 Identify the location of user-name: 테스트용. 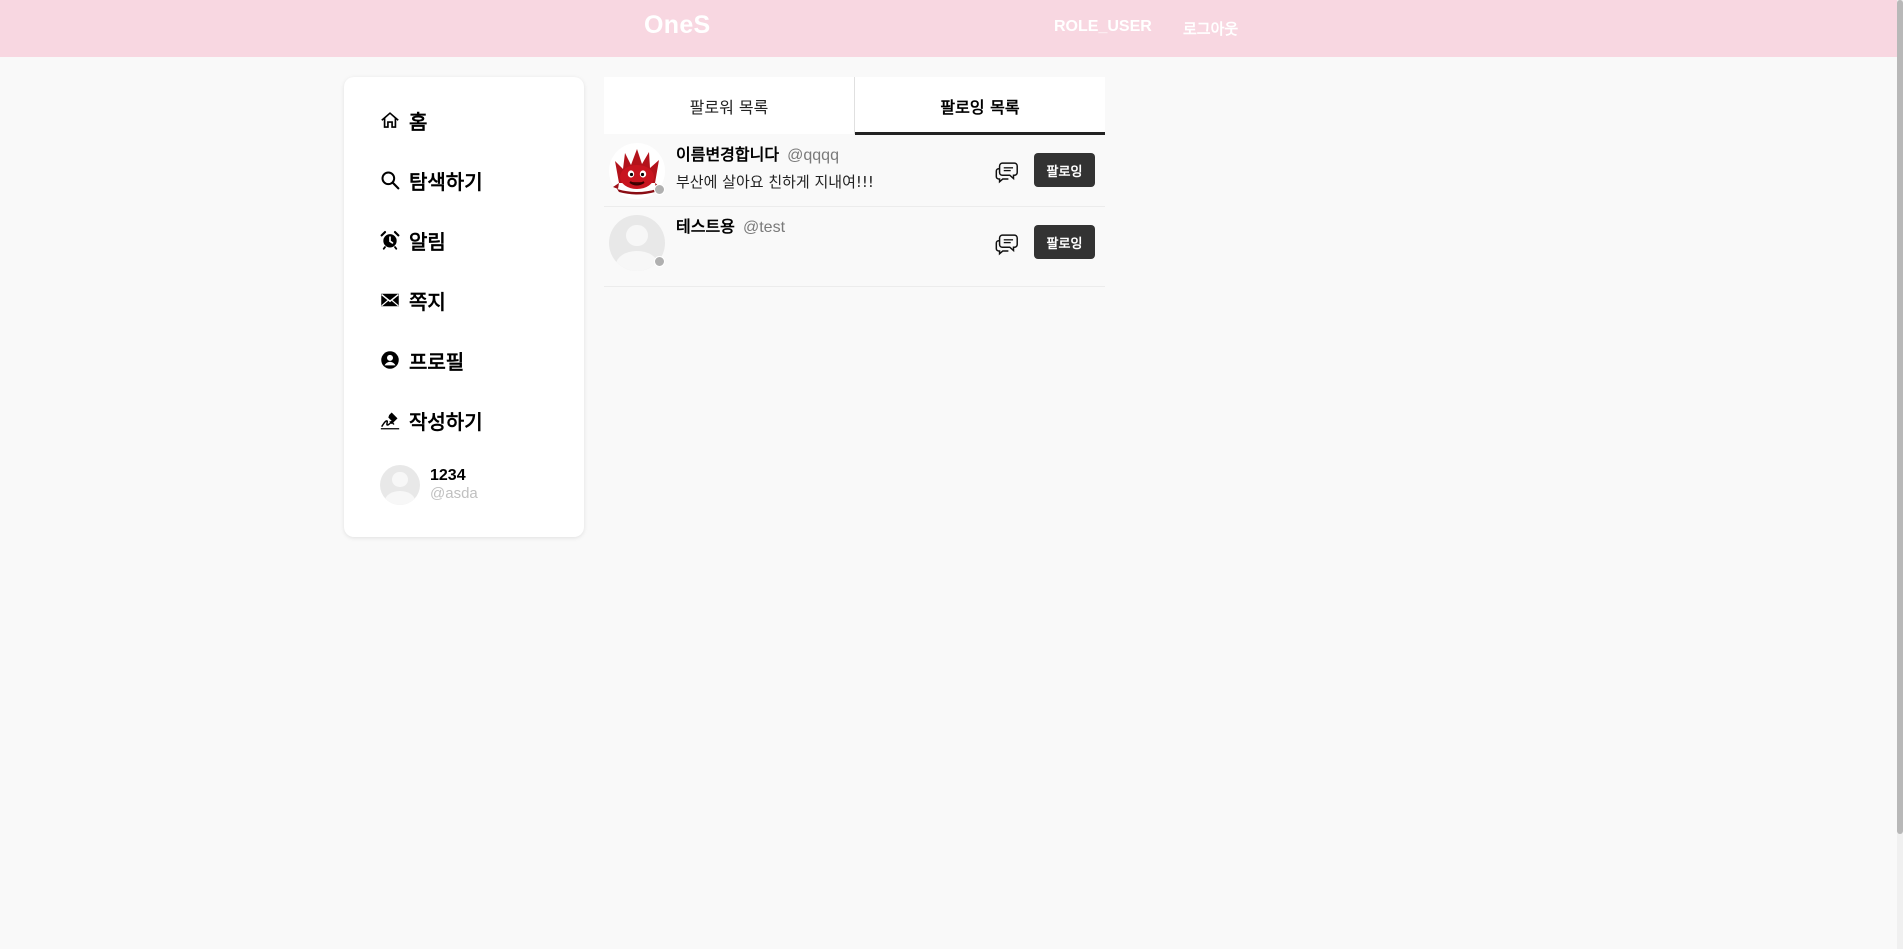
(705, 226).